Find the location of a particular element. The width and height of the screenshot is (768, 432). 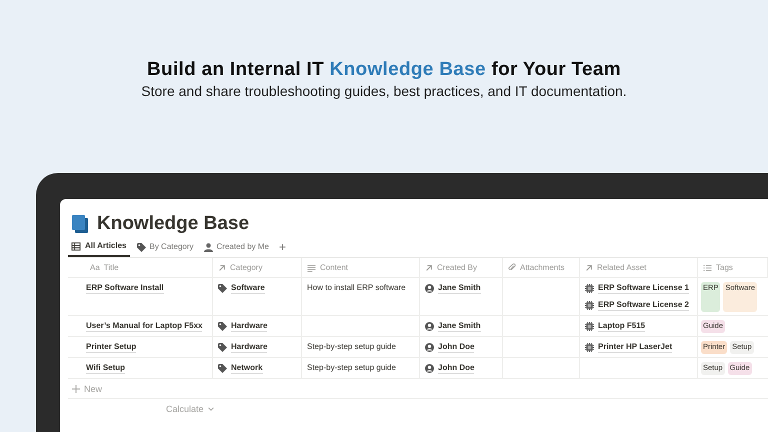

article-title: Wifi Setup is located at coordinates (106, 368).